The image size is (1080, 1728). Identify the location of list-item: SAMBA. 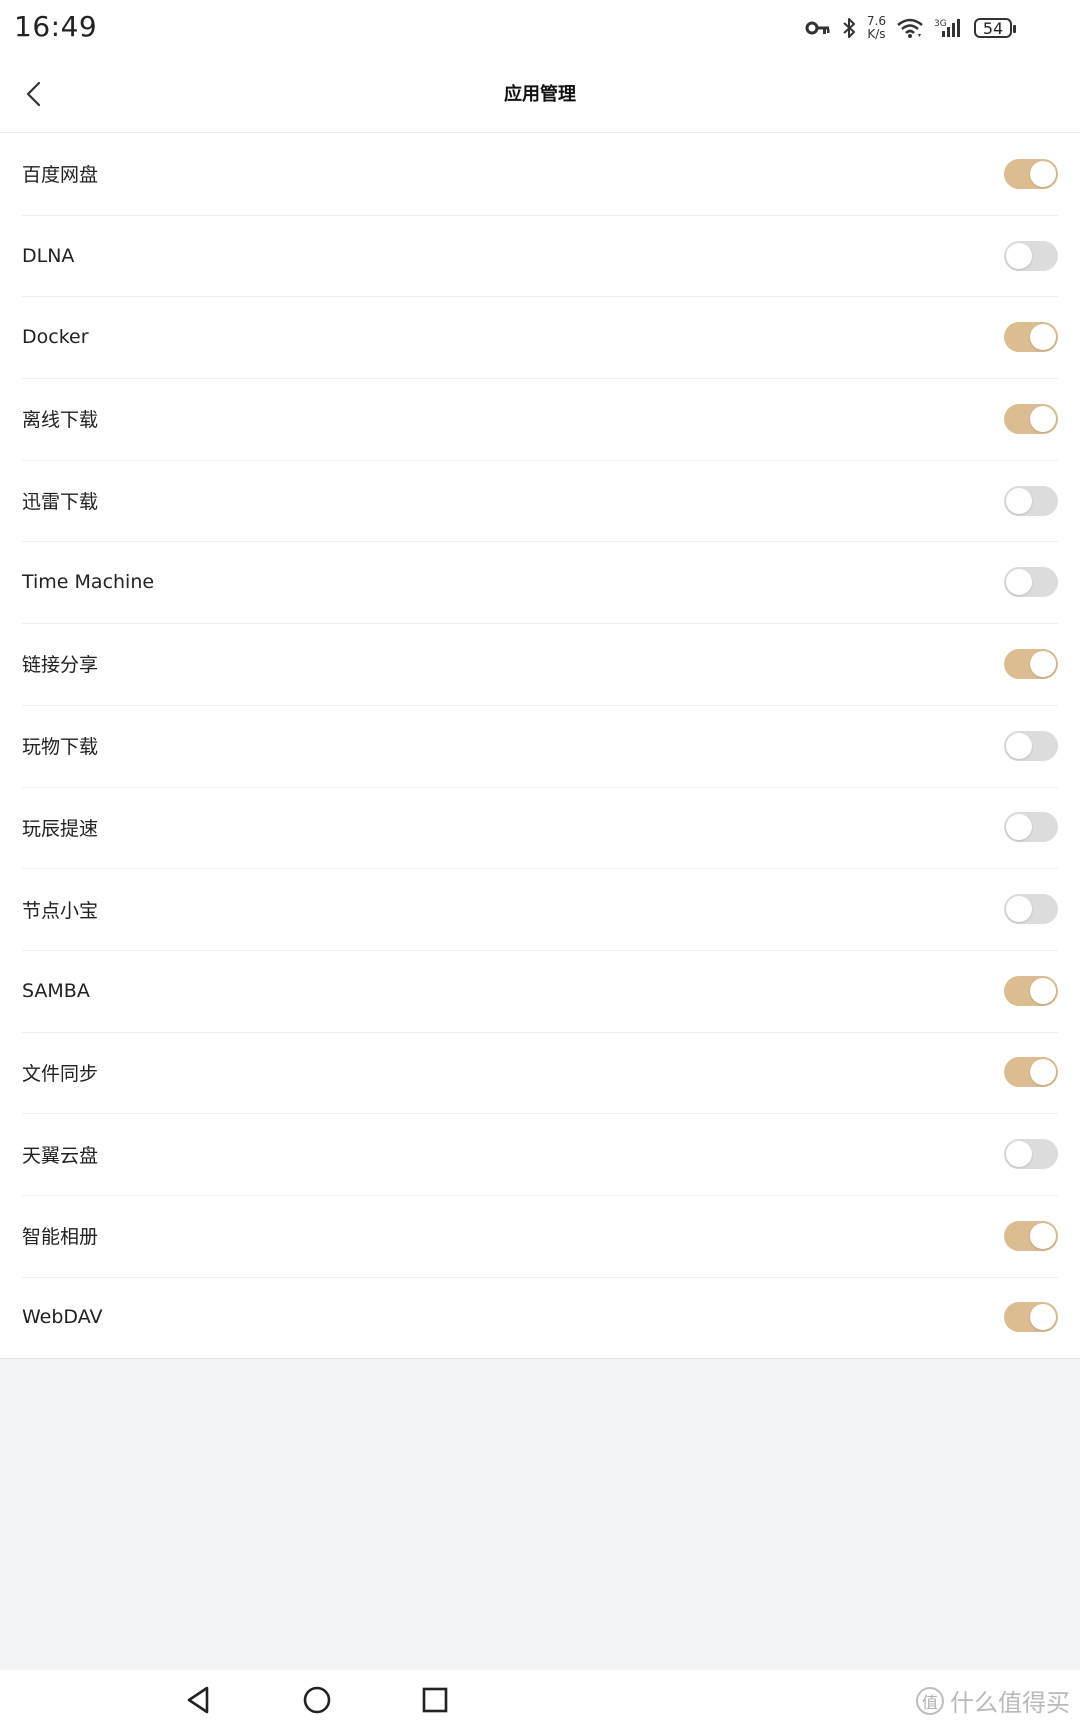
(540, 990).